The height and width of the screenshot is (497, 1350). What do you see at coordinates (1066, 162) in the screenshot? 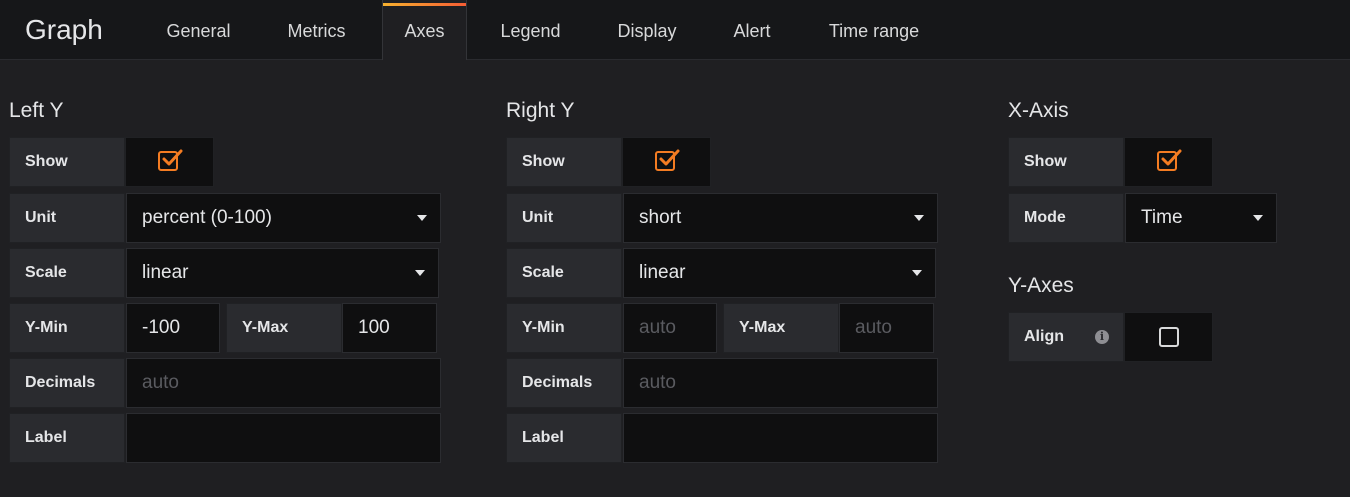
I see `x-axis-show-label: Show` at bounding box center [1066, 162].